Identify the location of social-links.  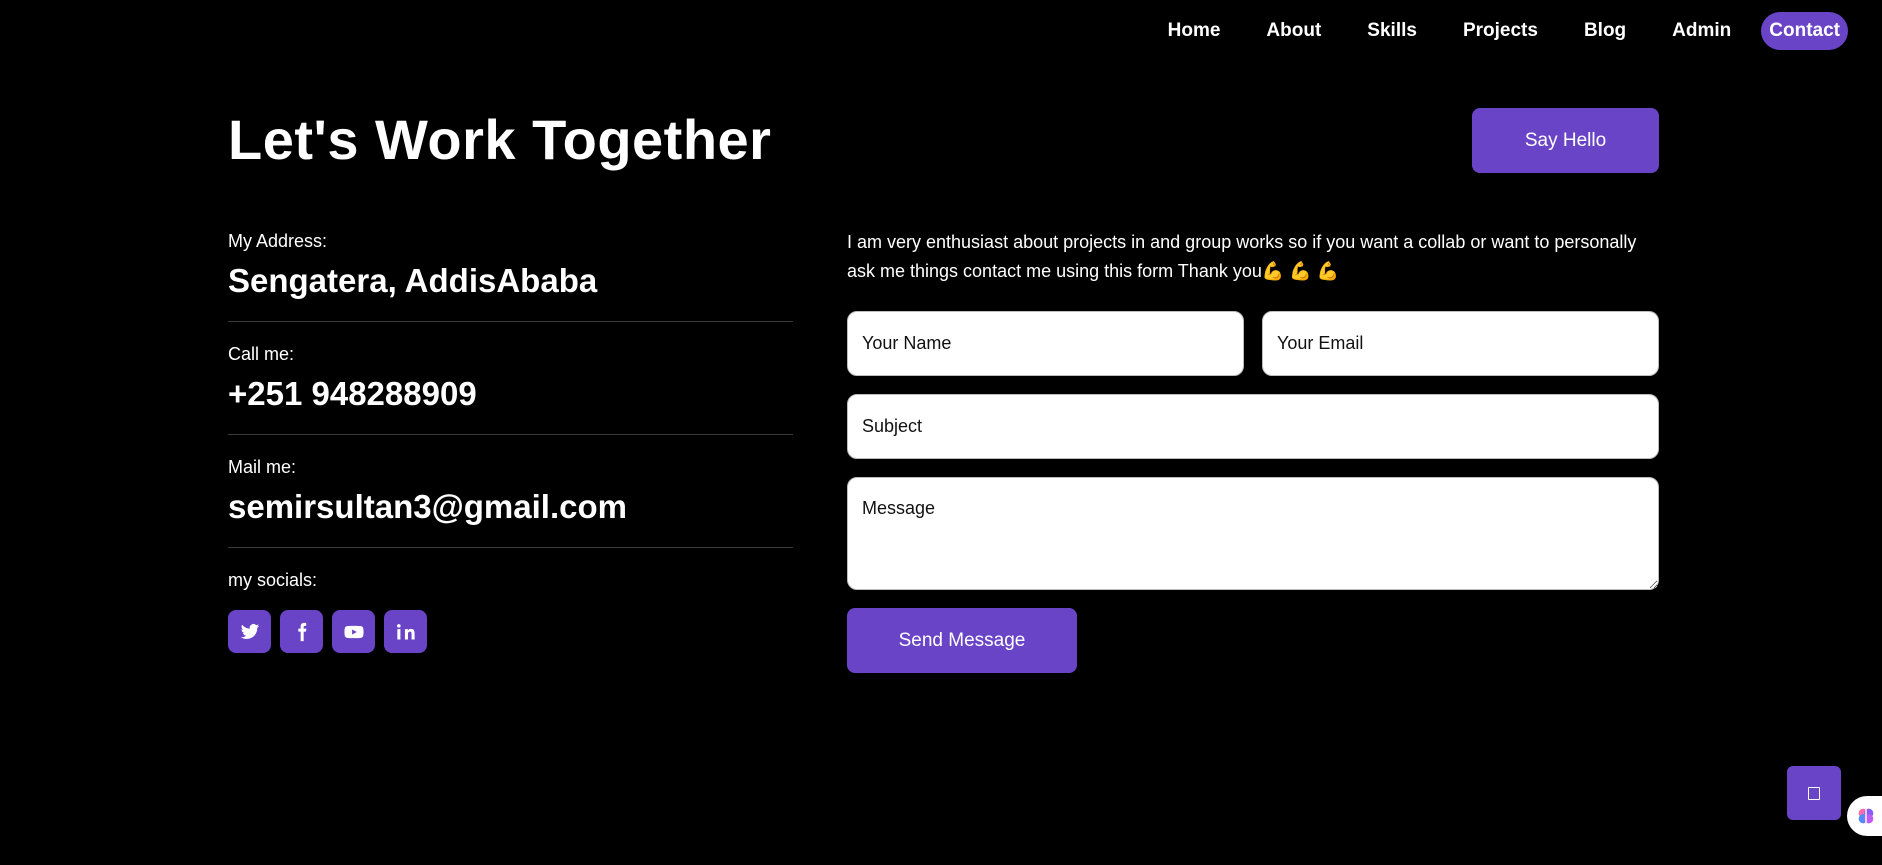
(510, 631).